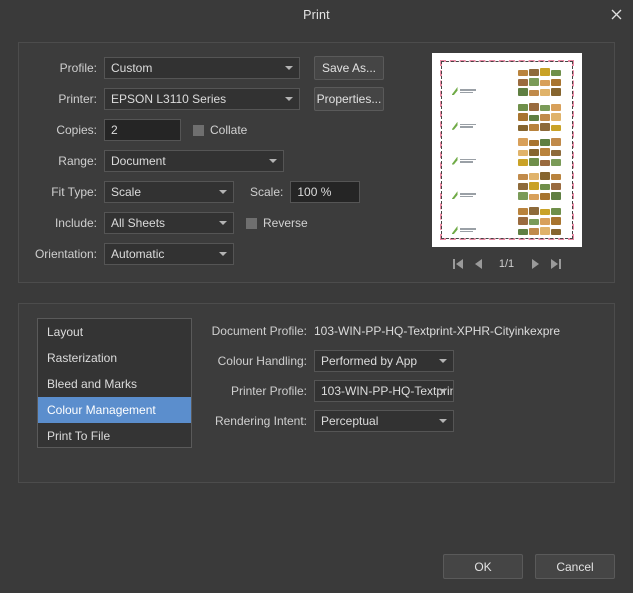 This screenshot has width=633, height=593. I want to click on preview-sheet-row, so click(507, 115).